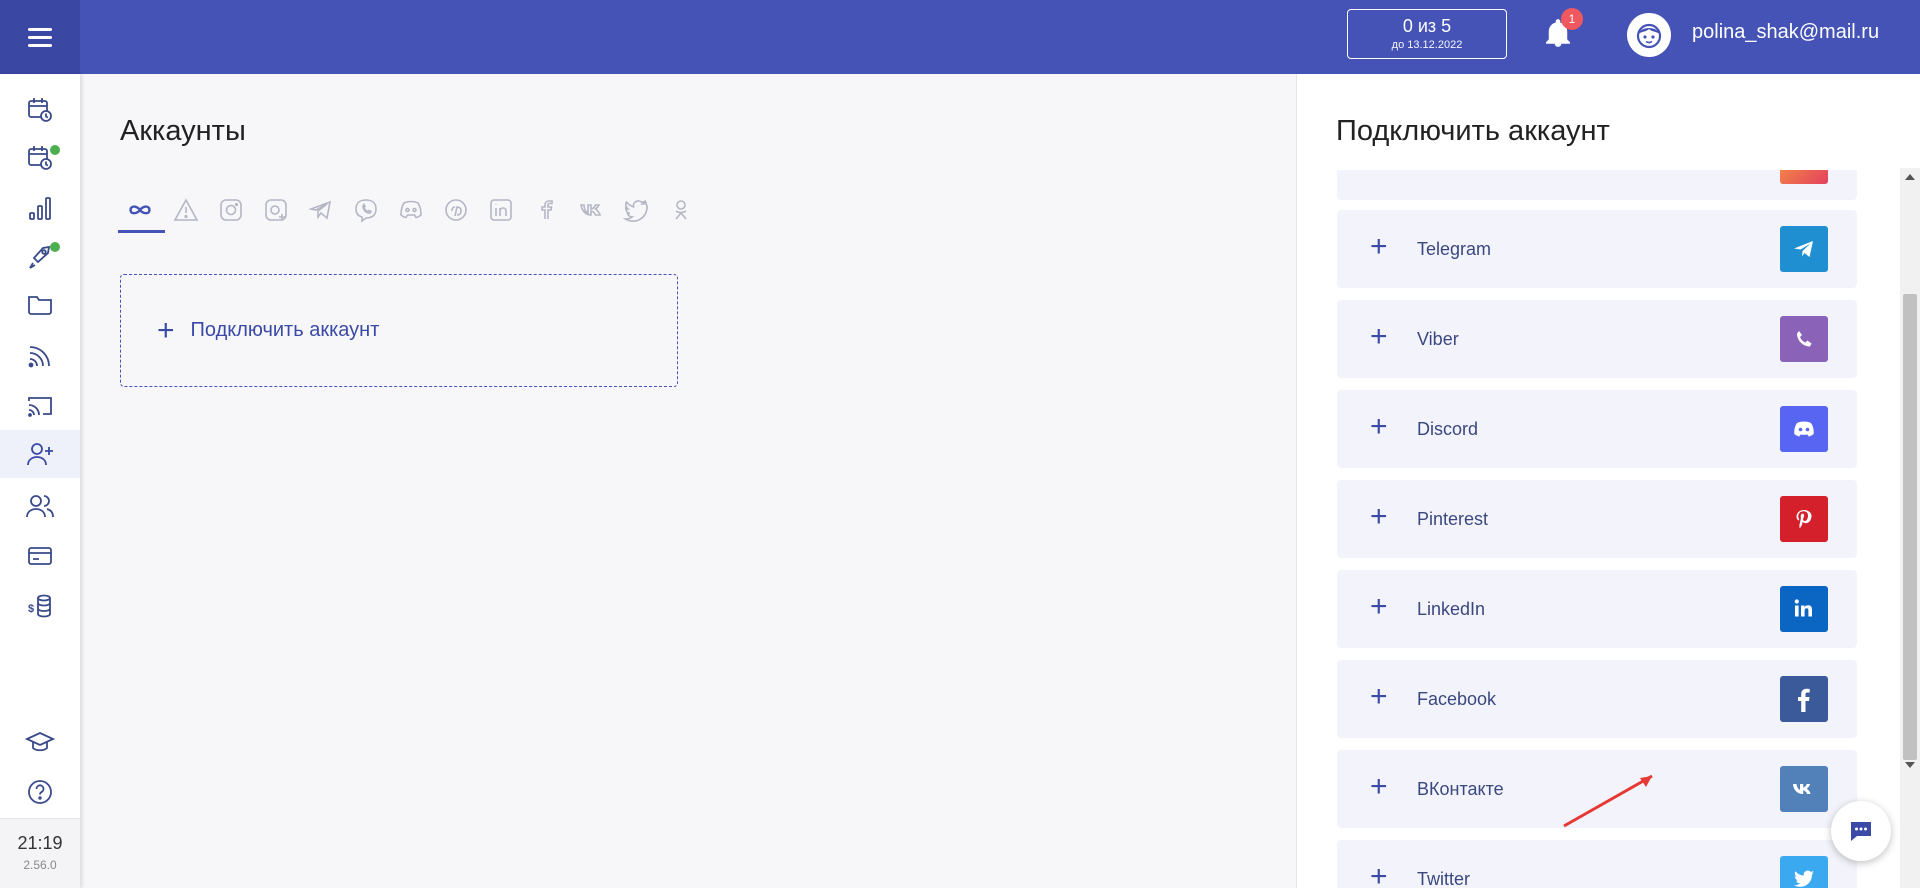 This screenshot has height=888, width=1920. What do you see at coordinates (1597, 339) in the screenshot?
I see `network-row-viber: + Viber` at bounding box center [1597, 339].